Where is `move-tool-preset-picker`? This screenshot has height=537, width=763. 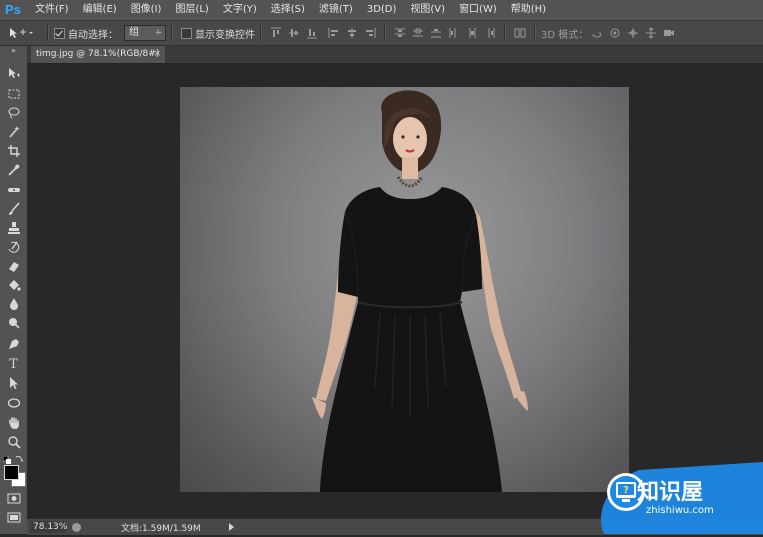 move-tool-preset-picker is located at coordinates (24, 33).